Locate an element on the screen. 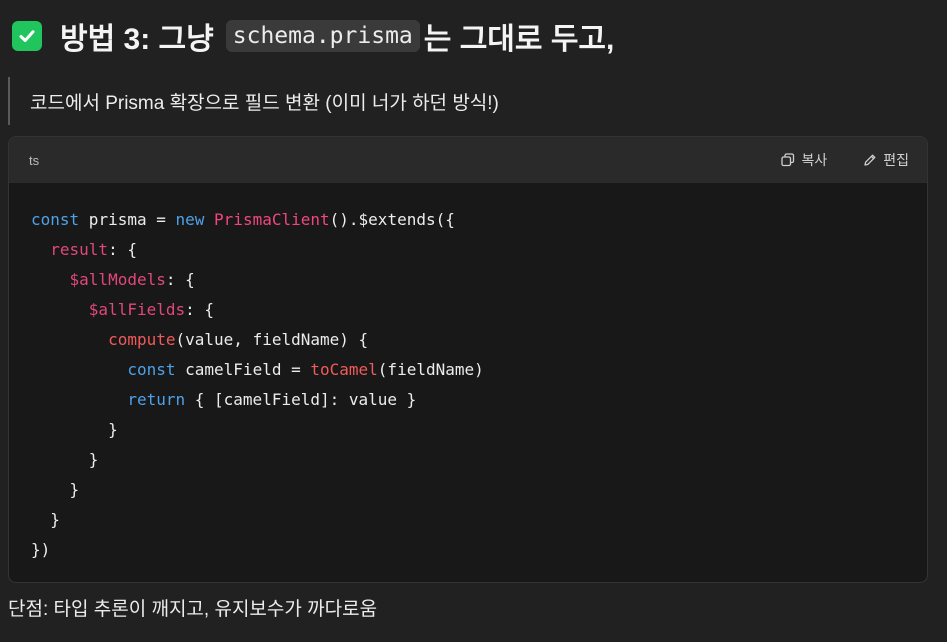 The height and width of the screenshot is (642, 947). code-line: result: { is located at coordinates (468, 250).